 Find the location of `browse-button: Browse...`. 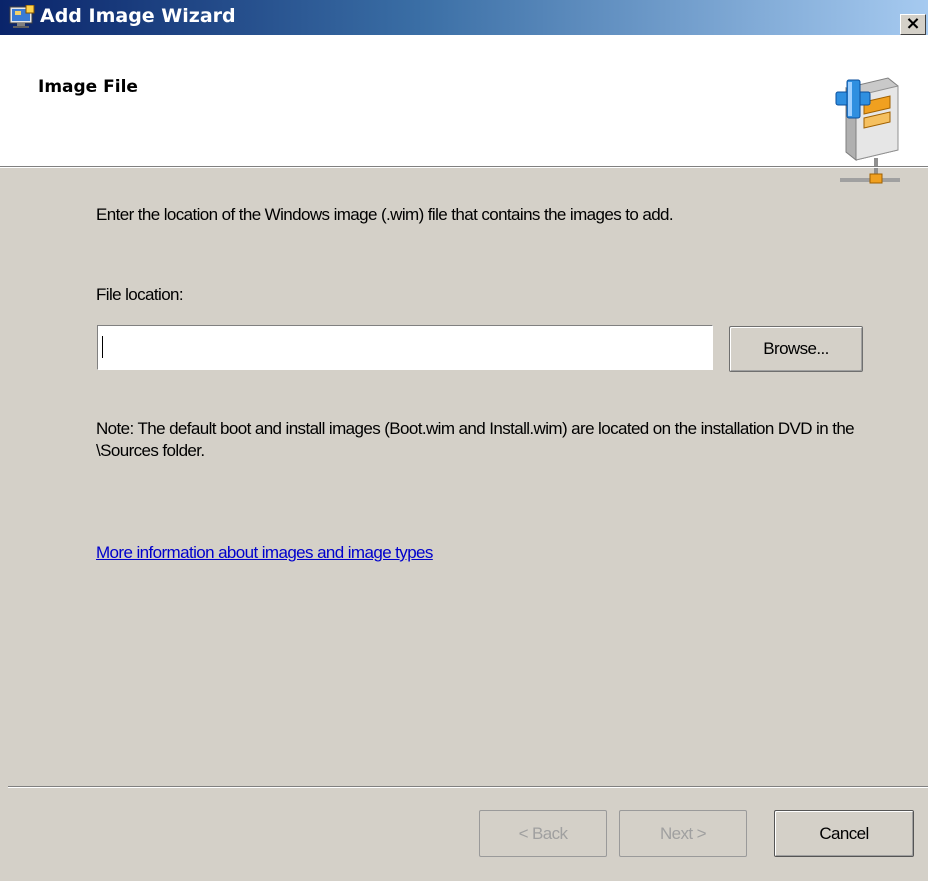

browse-button: Browse... is located at coordinates (796, 349).